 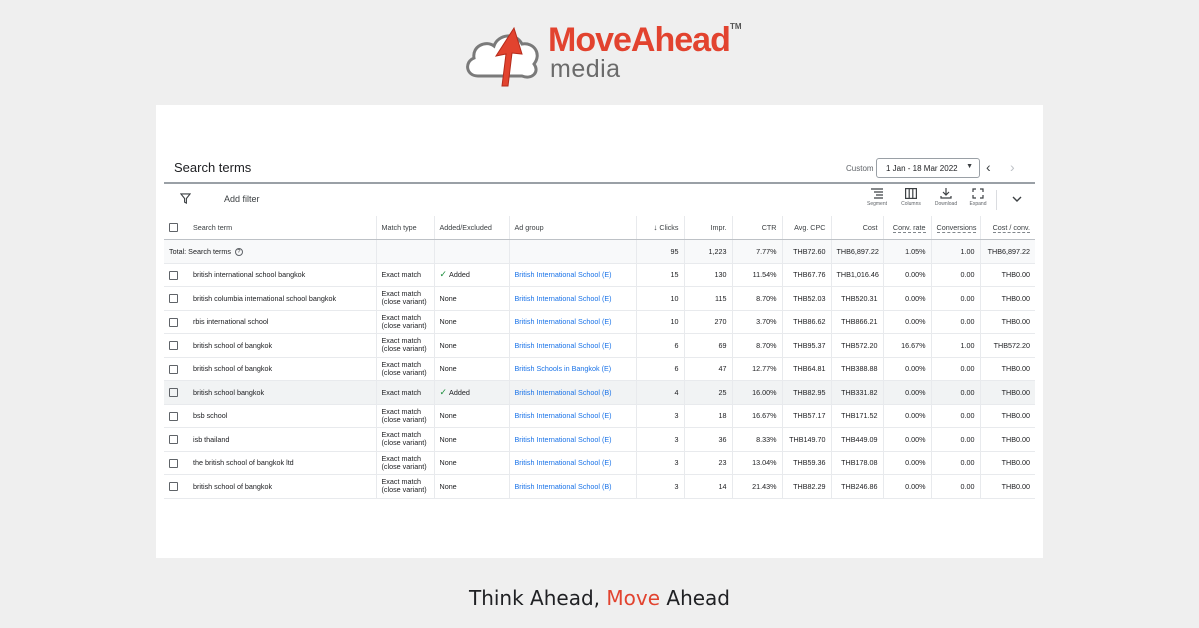 I want to click on avg-cpc-value: THB64.81, so click(x=809, y=369).